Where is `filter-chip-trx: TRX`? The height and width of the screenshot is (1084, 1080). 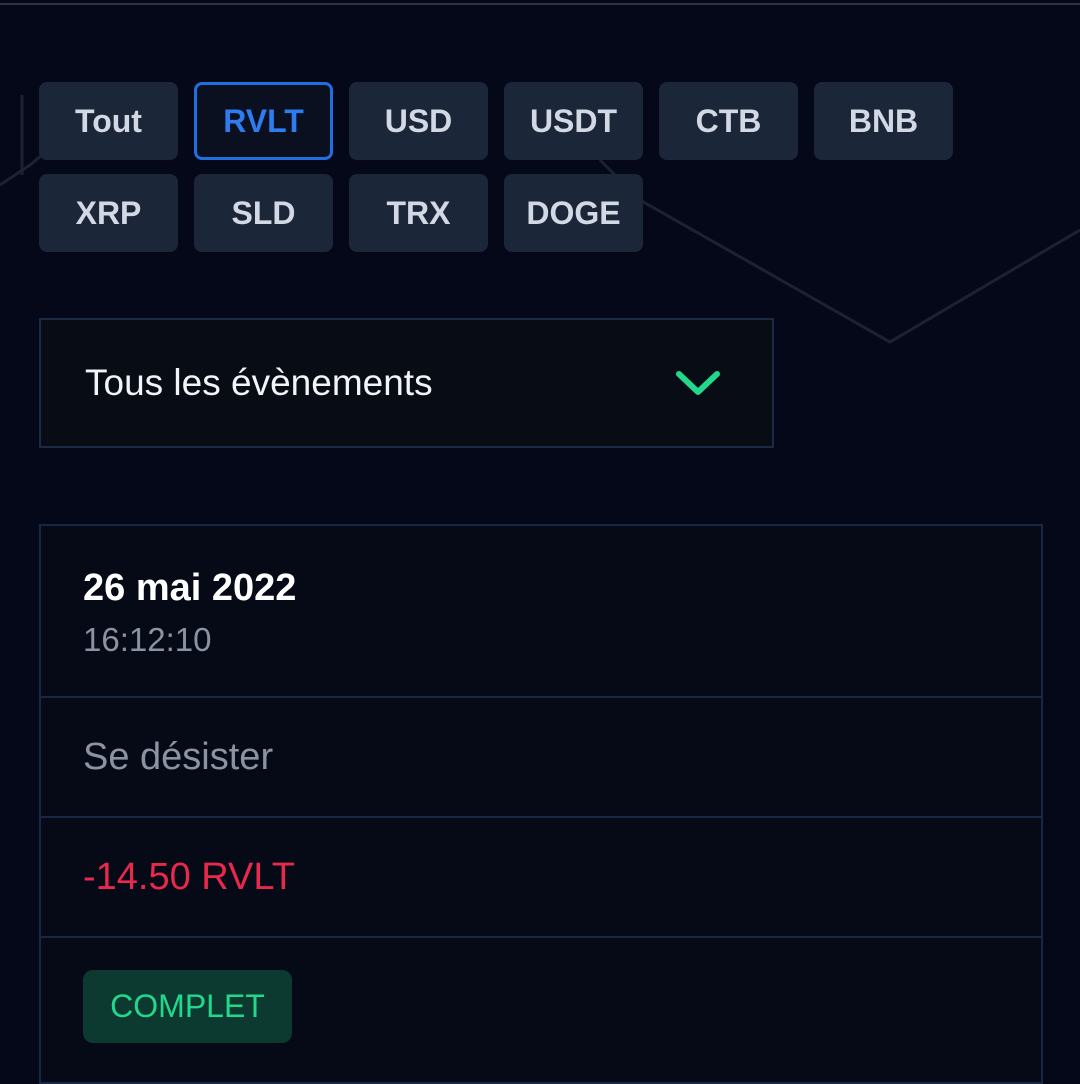 filter-chip-trx: TRX is located at coordinates (418, 213).